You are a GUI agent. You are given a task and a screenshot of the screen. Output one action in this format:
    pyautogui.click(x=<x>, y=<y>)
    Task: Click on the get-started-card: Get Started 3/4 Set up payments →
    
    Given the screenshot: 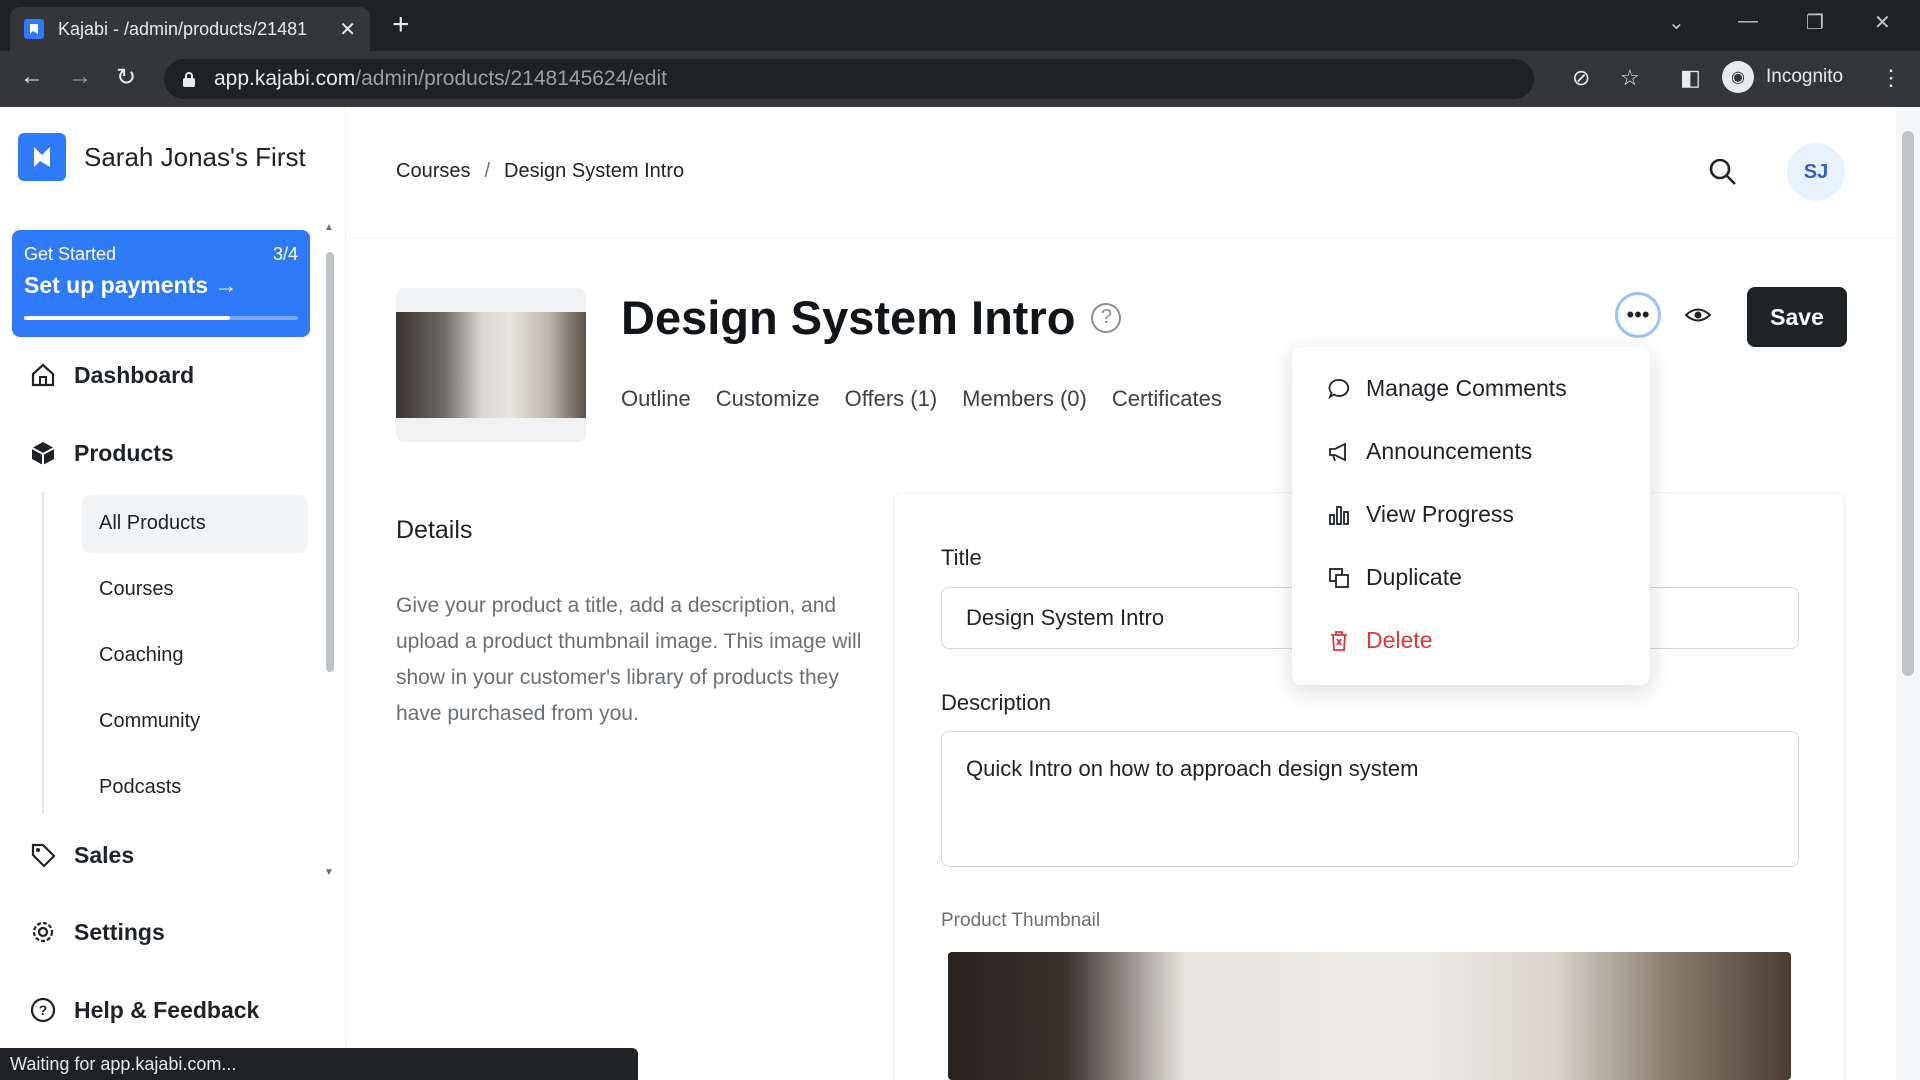 What is the action you would take?
    pyautogui.click(x=161, y=283)
    